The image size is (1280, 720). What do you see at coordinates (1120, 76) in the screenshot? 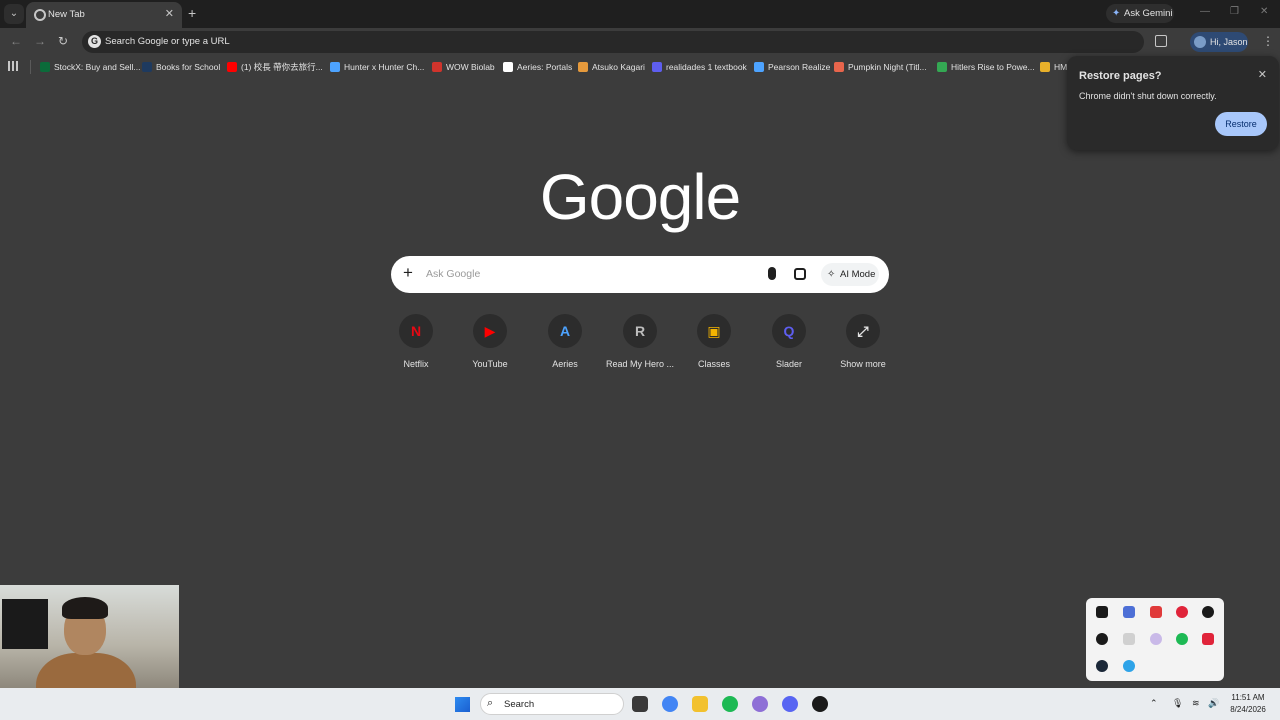
I see `popup-title: Restore pages?` at bounding box center [1120, 76].